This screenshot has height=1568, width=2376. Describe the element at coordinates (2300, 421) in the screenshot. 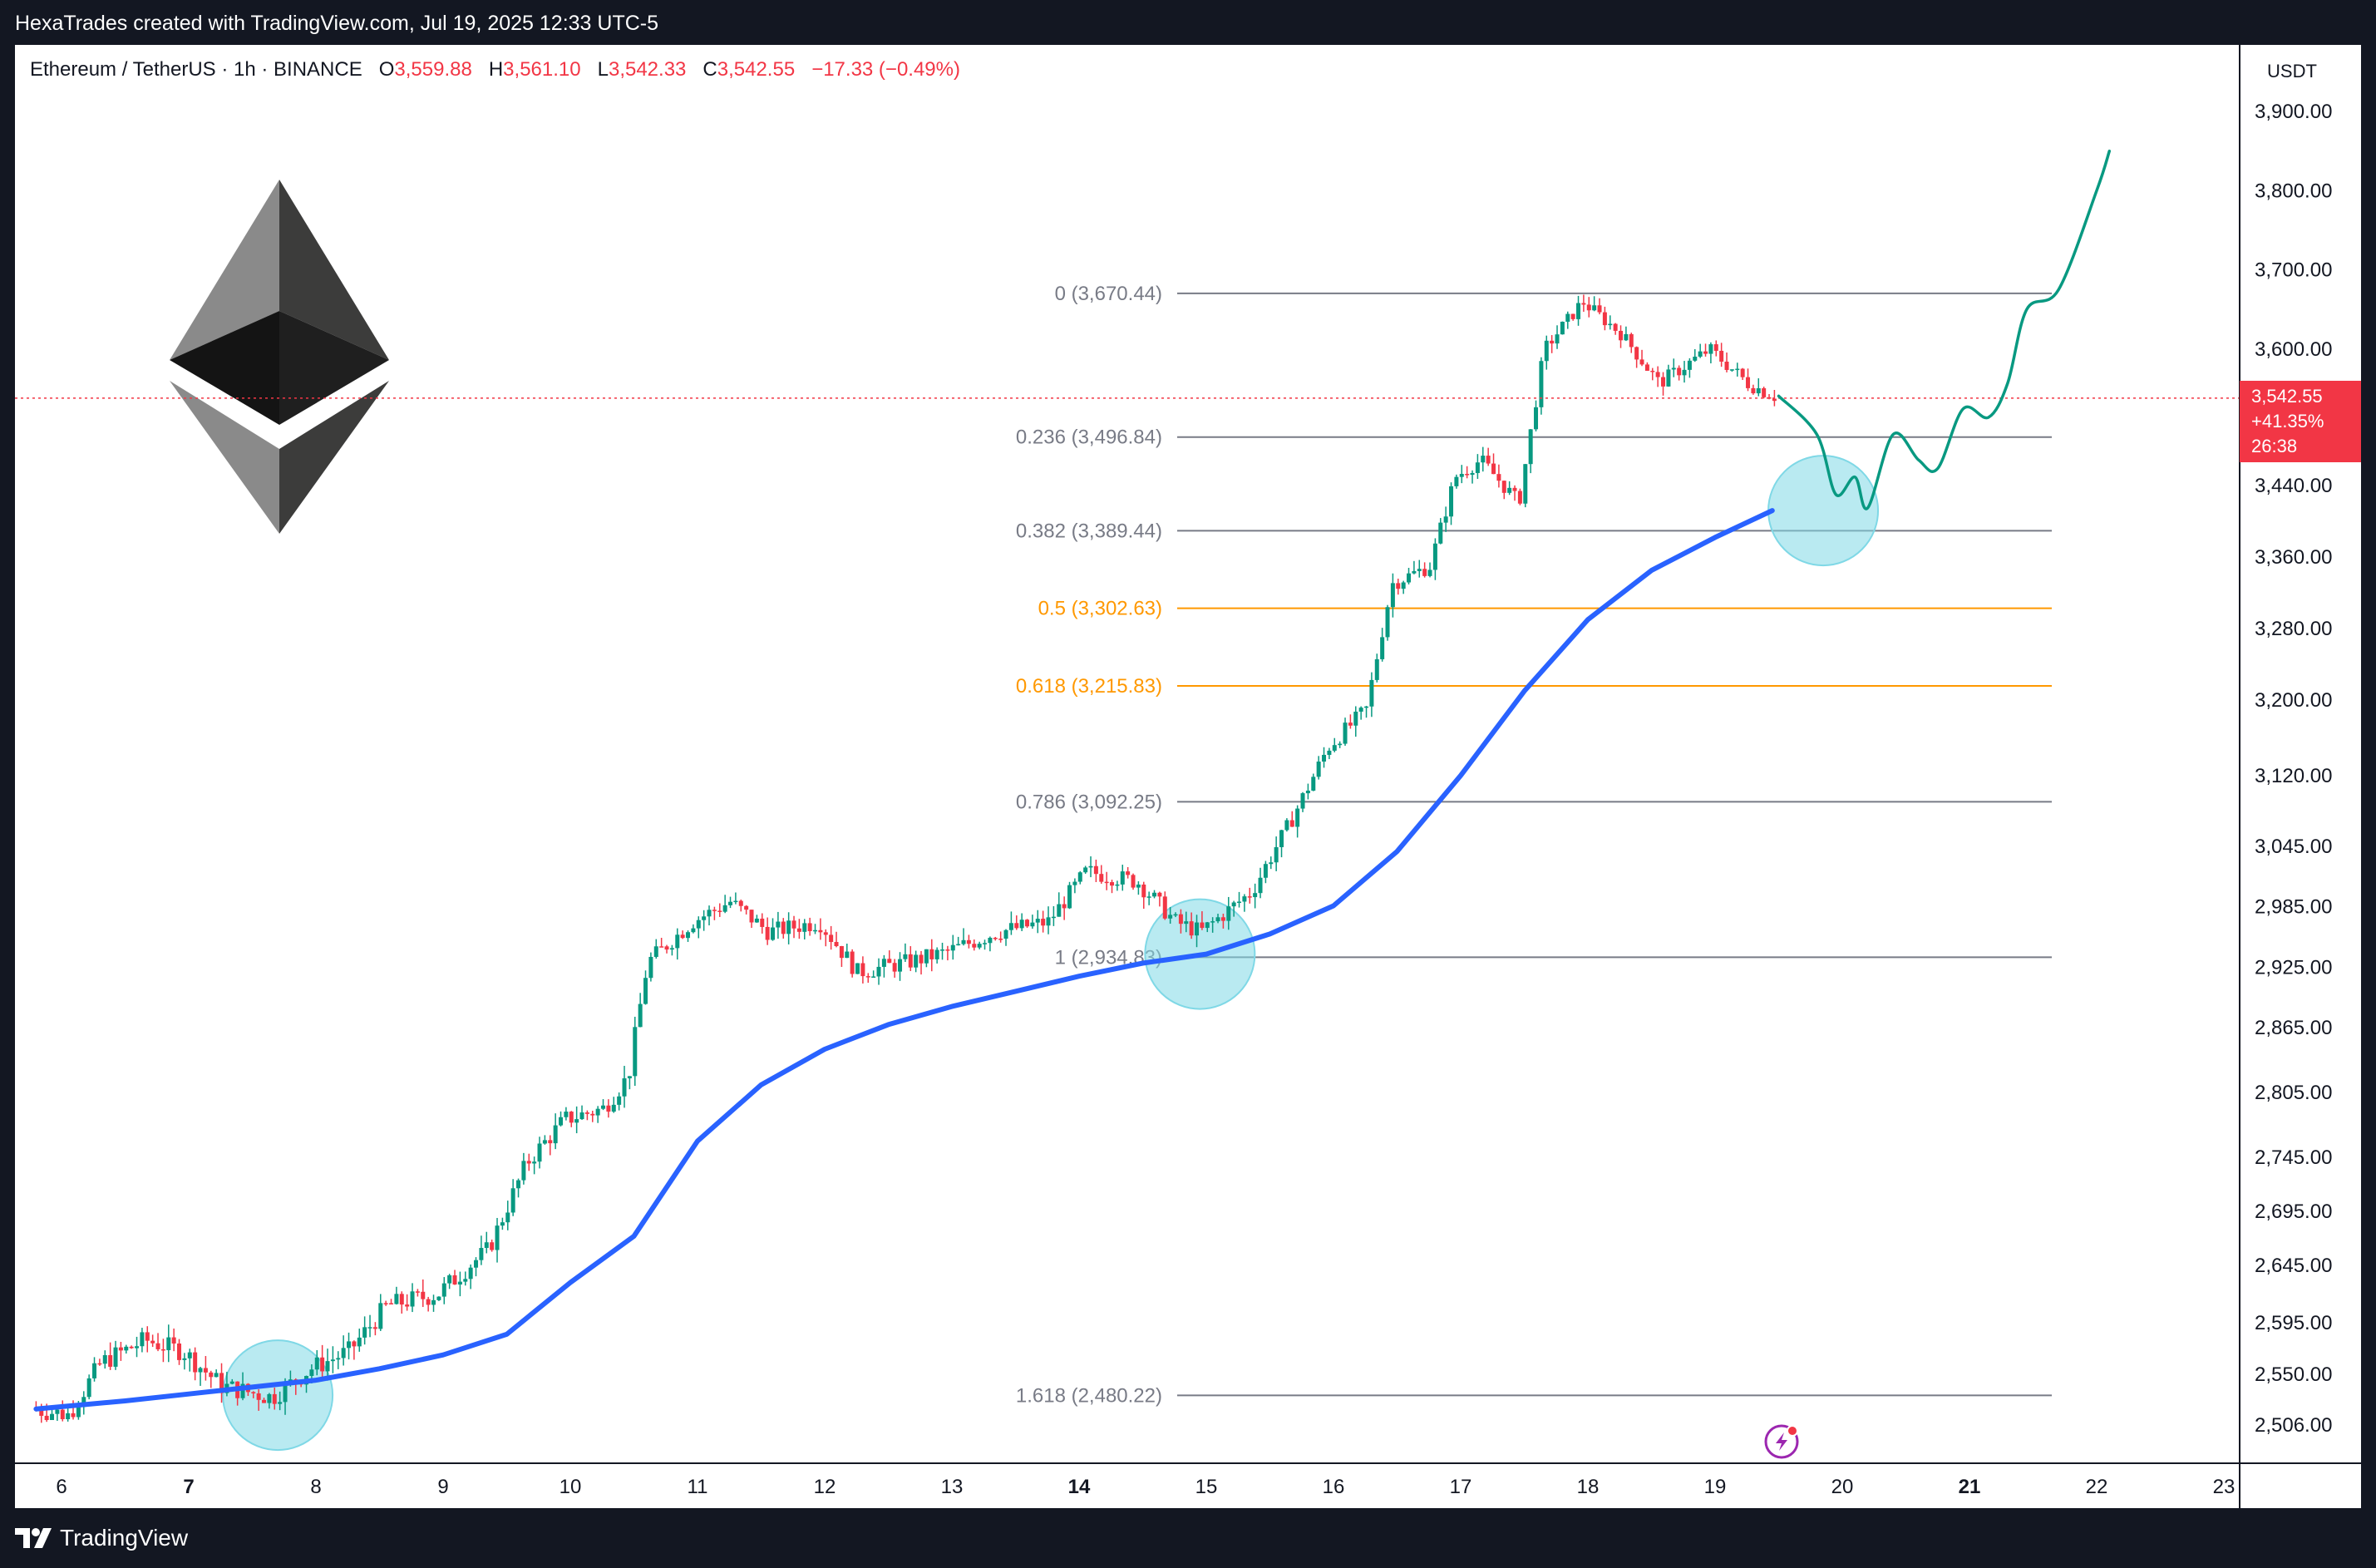

I see `current-price-label: 3,542.55 +41.35% 26:38` at that location.